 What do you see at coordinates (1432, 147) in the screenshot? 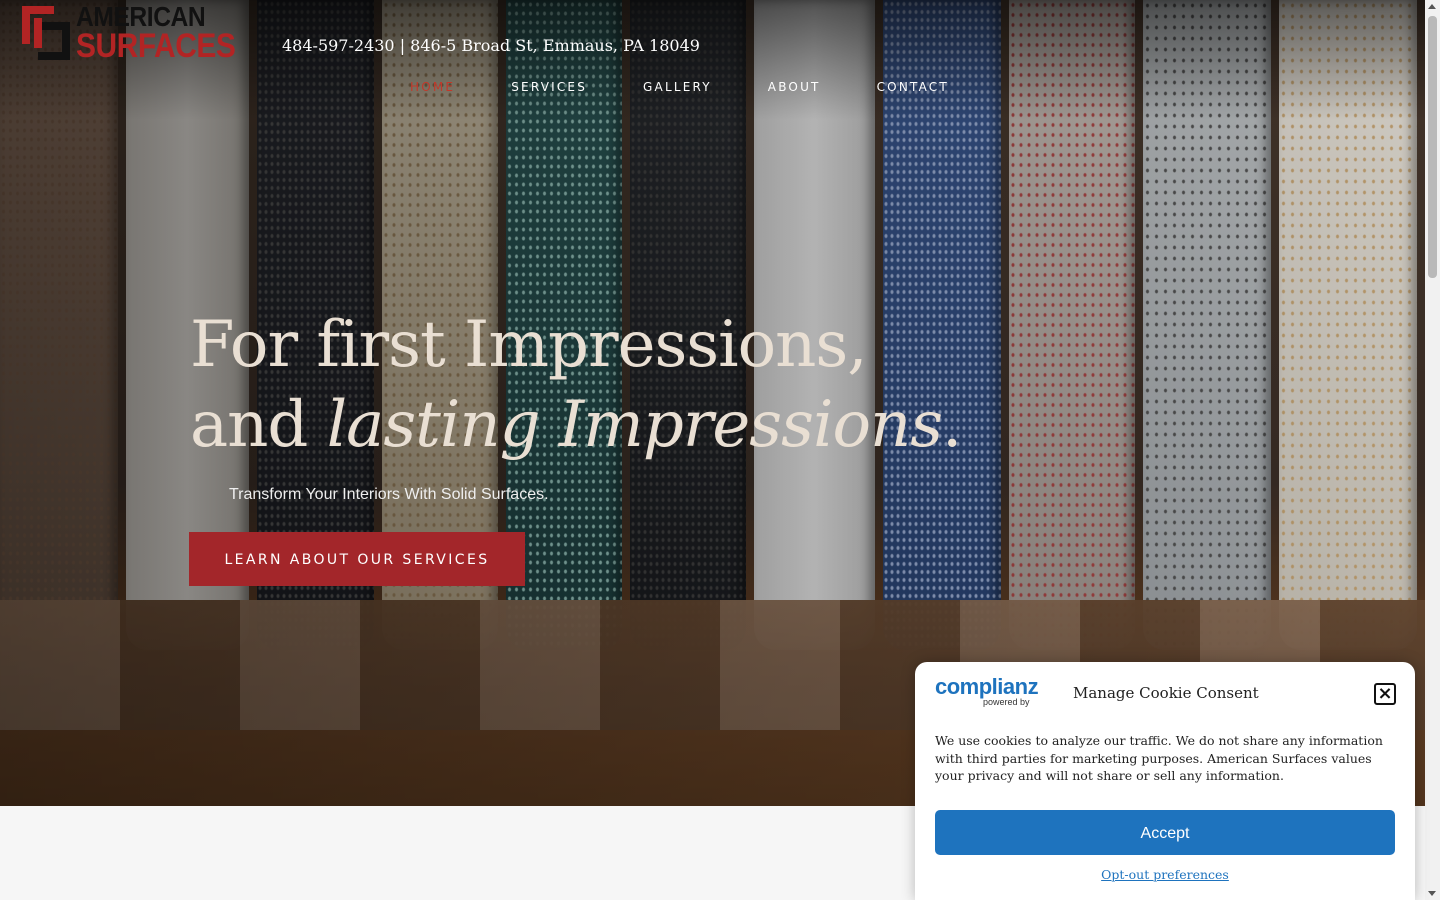
I see `scrollbar-thumb` at bounding box center [1432, 147].